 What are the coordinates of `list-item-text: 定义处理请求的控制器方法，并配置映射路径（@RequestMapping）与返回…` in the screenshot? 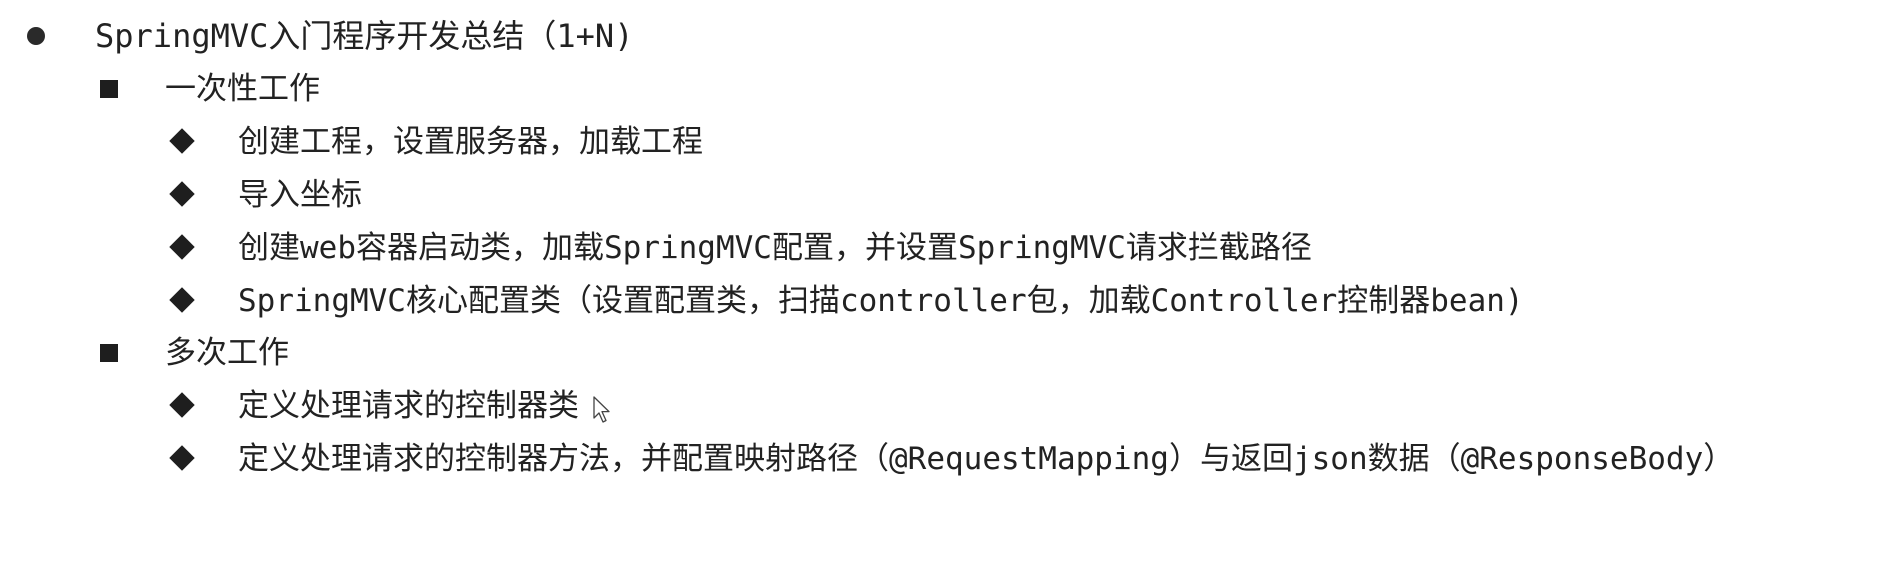 It's located at (986, 459).